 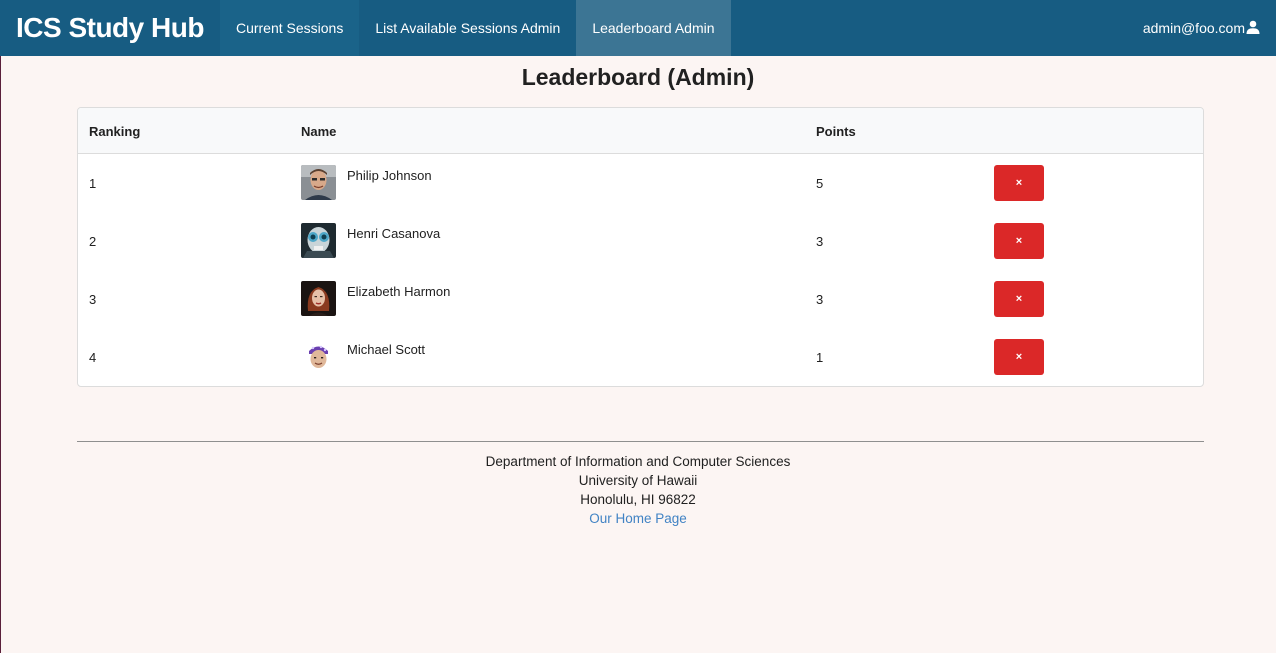 I want to click on nav-item-current-sessions: Current Sessions, so click(x=289, y=28).